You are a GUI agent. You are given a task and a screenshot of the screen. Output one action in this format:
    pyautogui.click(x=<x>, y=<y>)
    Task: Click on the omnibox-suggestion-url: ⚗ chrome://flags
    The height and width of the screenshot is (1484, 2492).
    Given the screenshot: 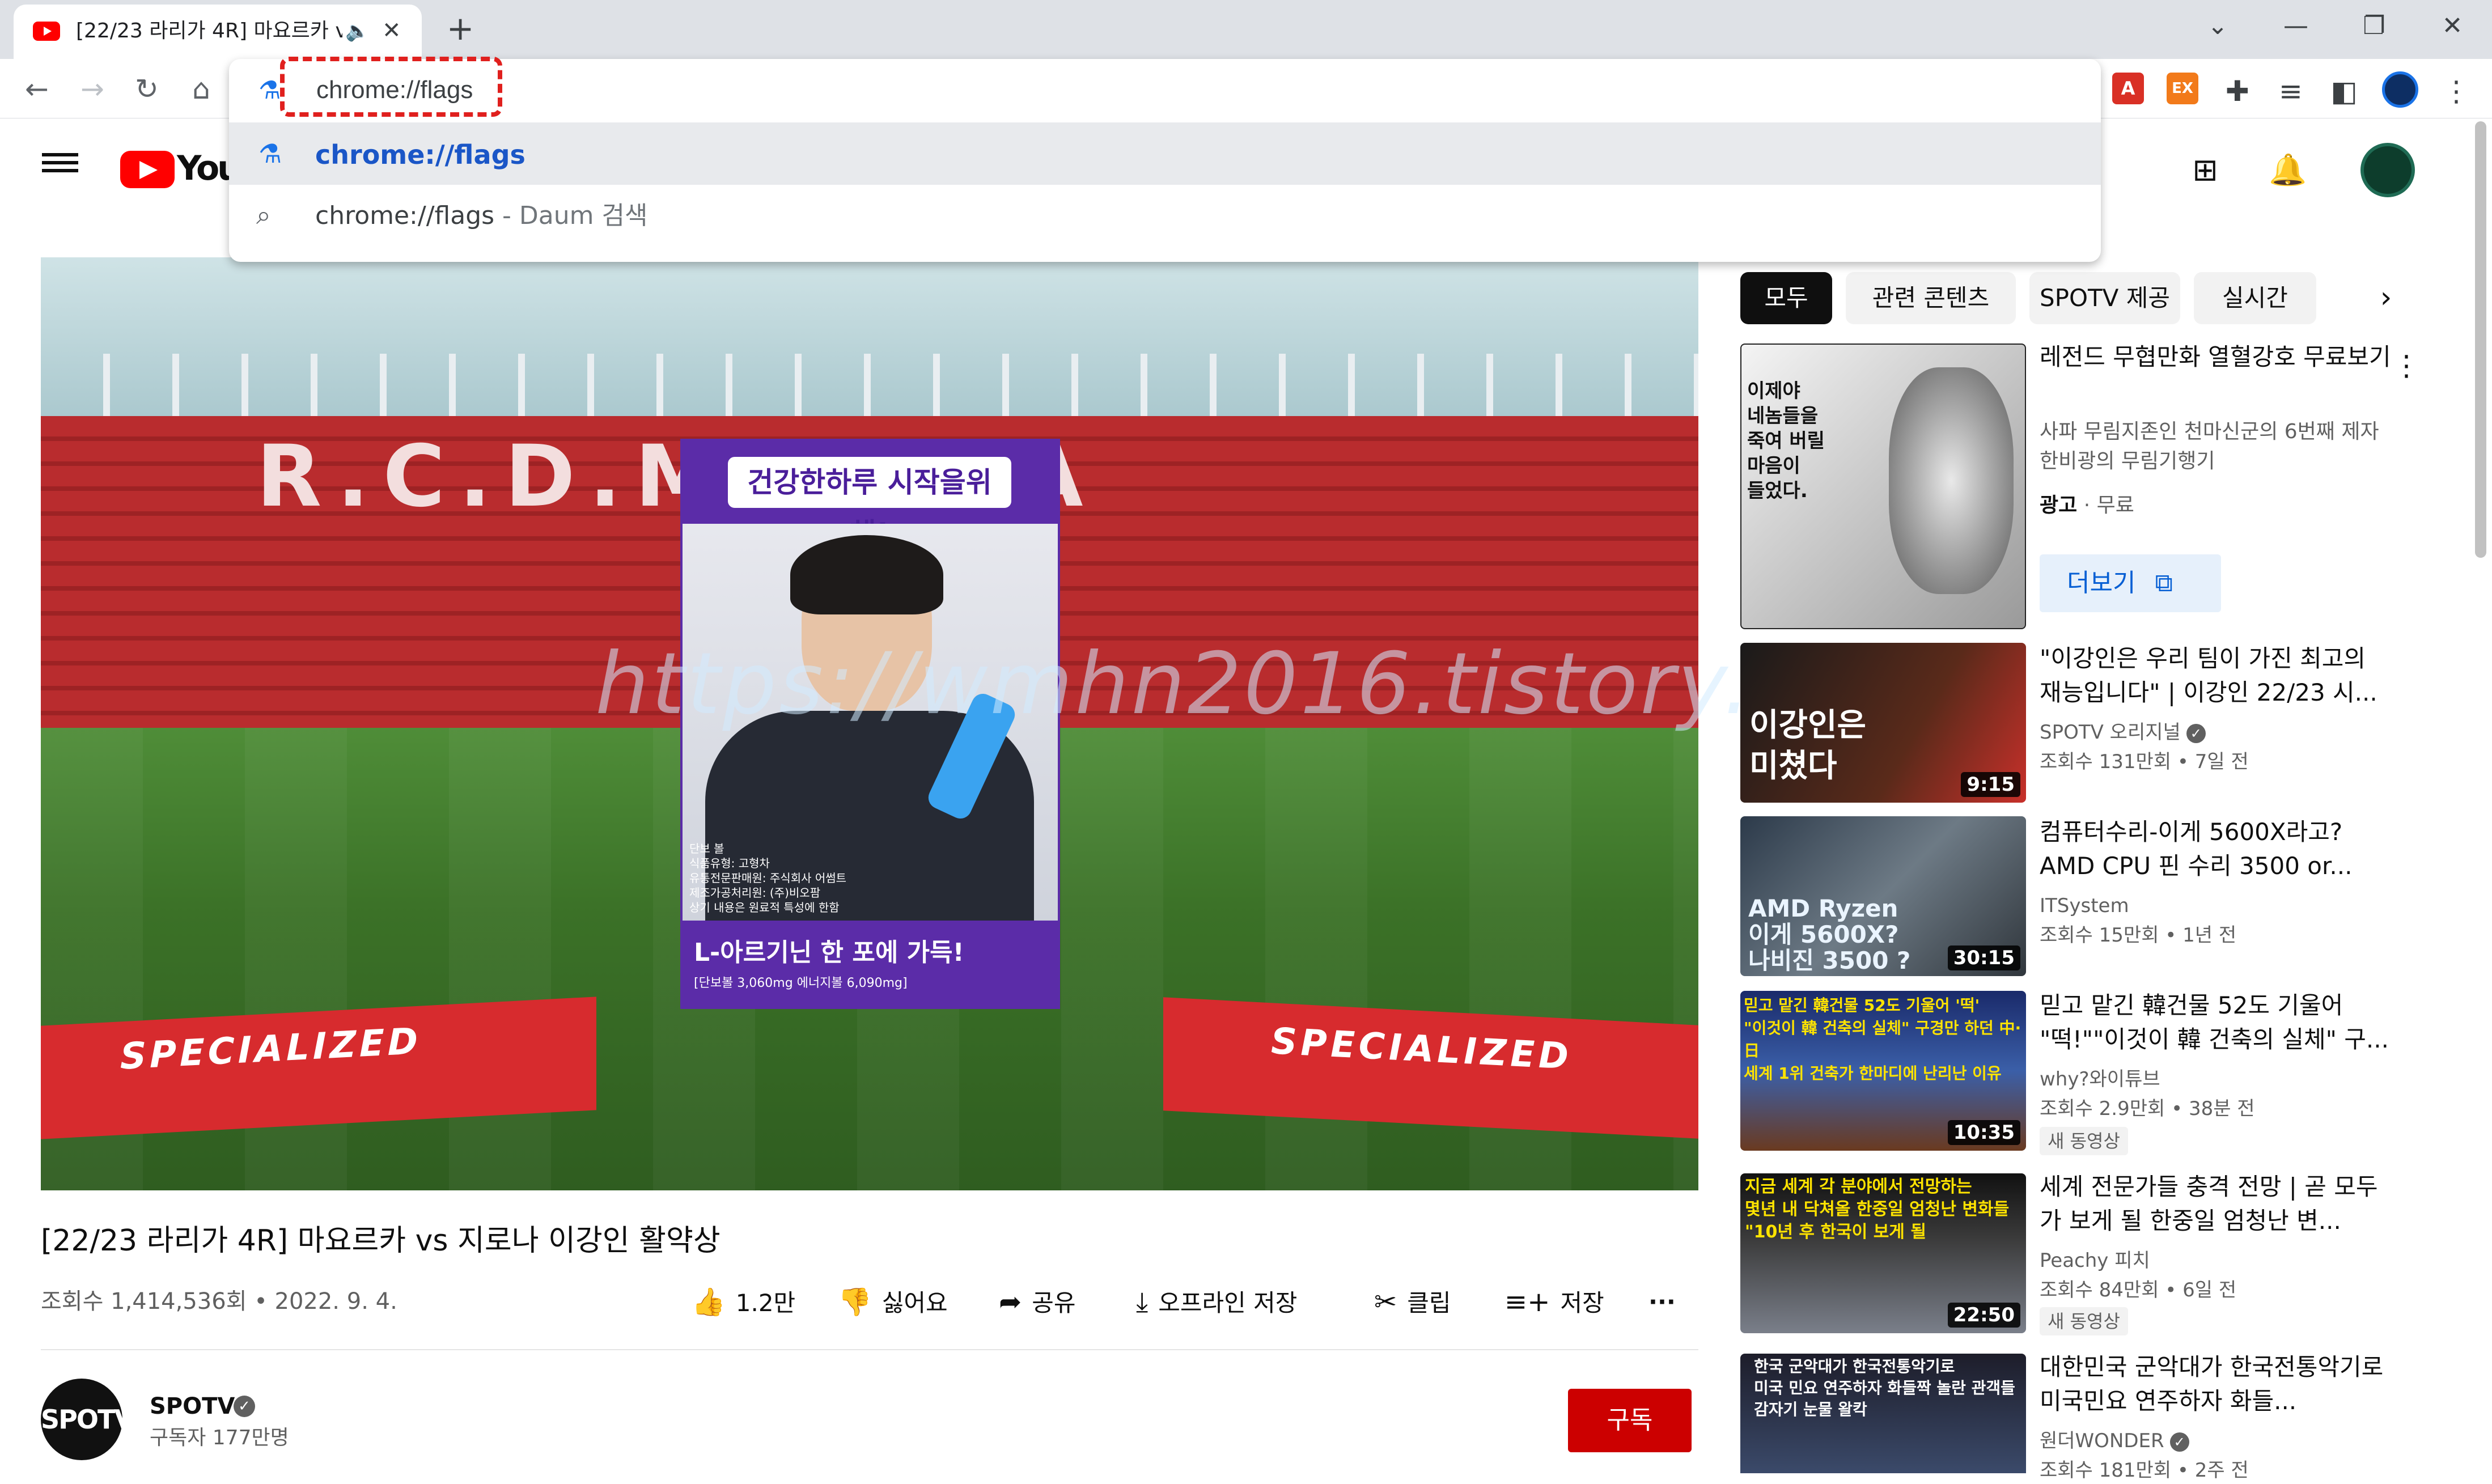 What is the action you would take?
    pyautogui.click(x=1165, y=154)
    